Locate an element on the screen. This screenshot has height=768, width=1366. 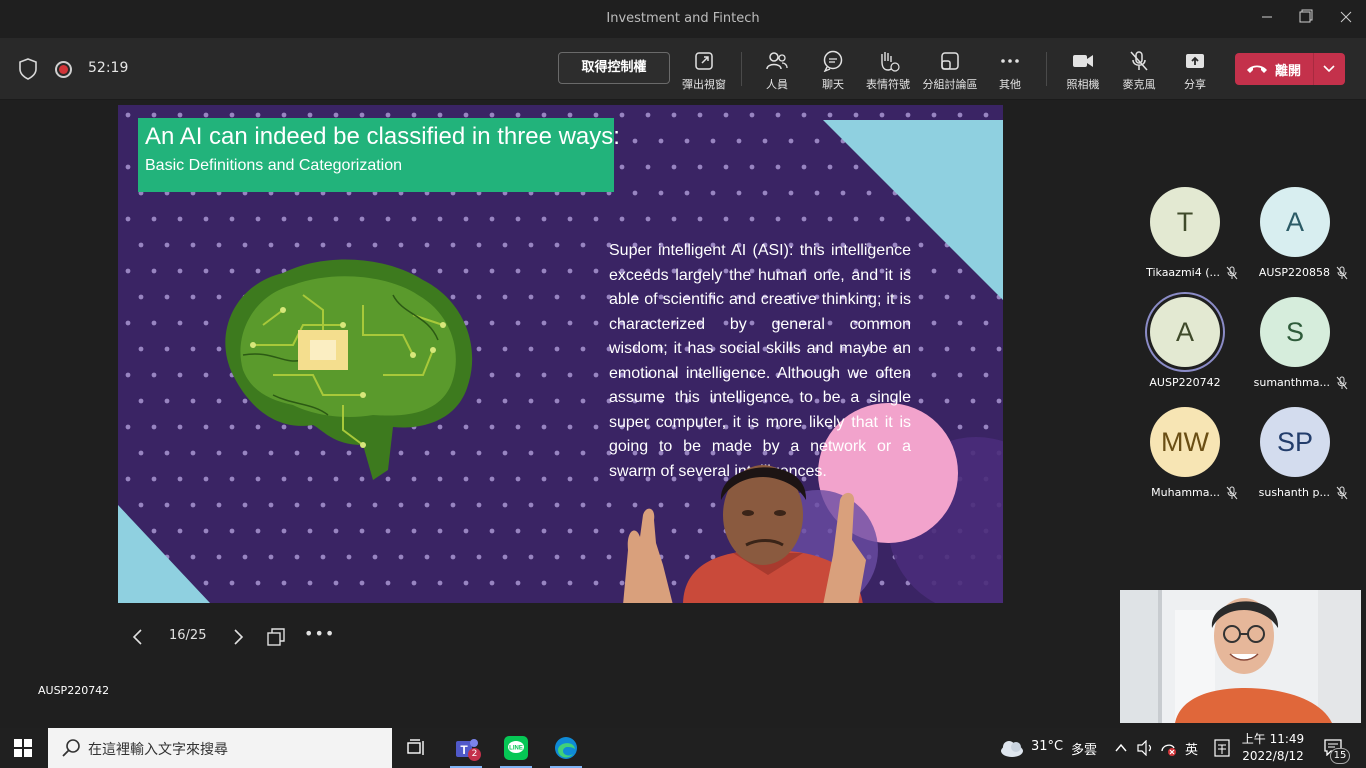
chevron-right-icon is located at coordinates (238, 637).